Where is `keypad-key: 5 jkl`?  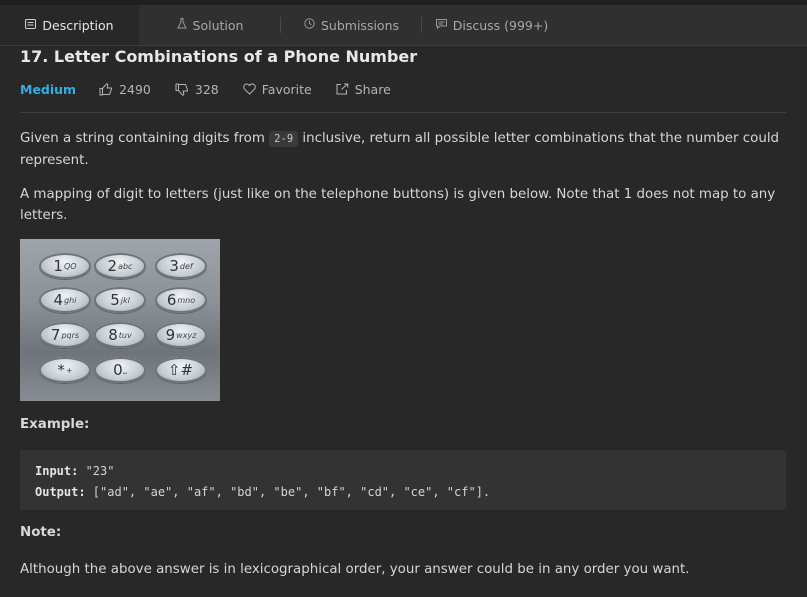 keypad-key: 5 jkl is located at coordinates (120, 300).